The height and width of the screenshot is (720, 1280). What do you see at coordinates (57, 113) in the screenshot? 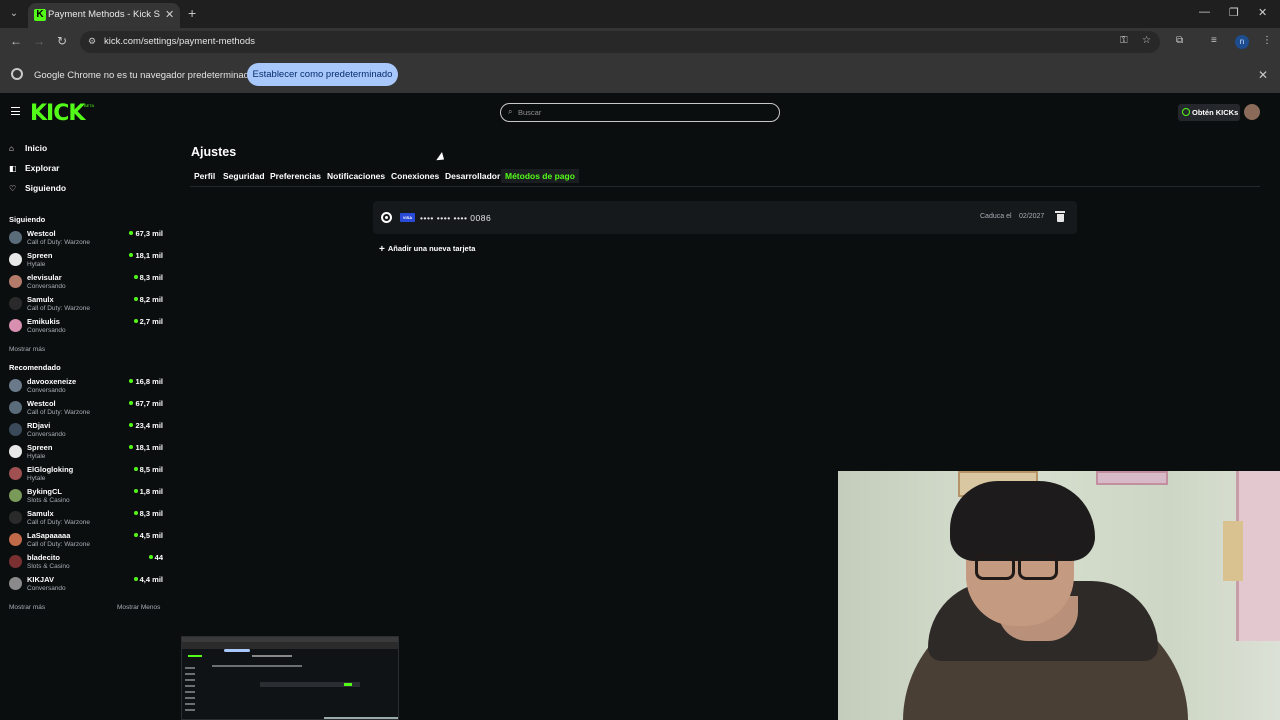
I see `kick-logo: KICK` at bounding box center [57, 113].